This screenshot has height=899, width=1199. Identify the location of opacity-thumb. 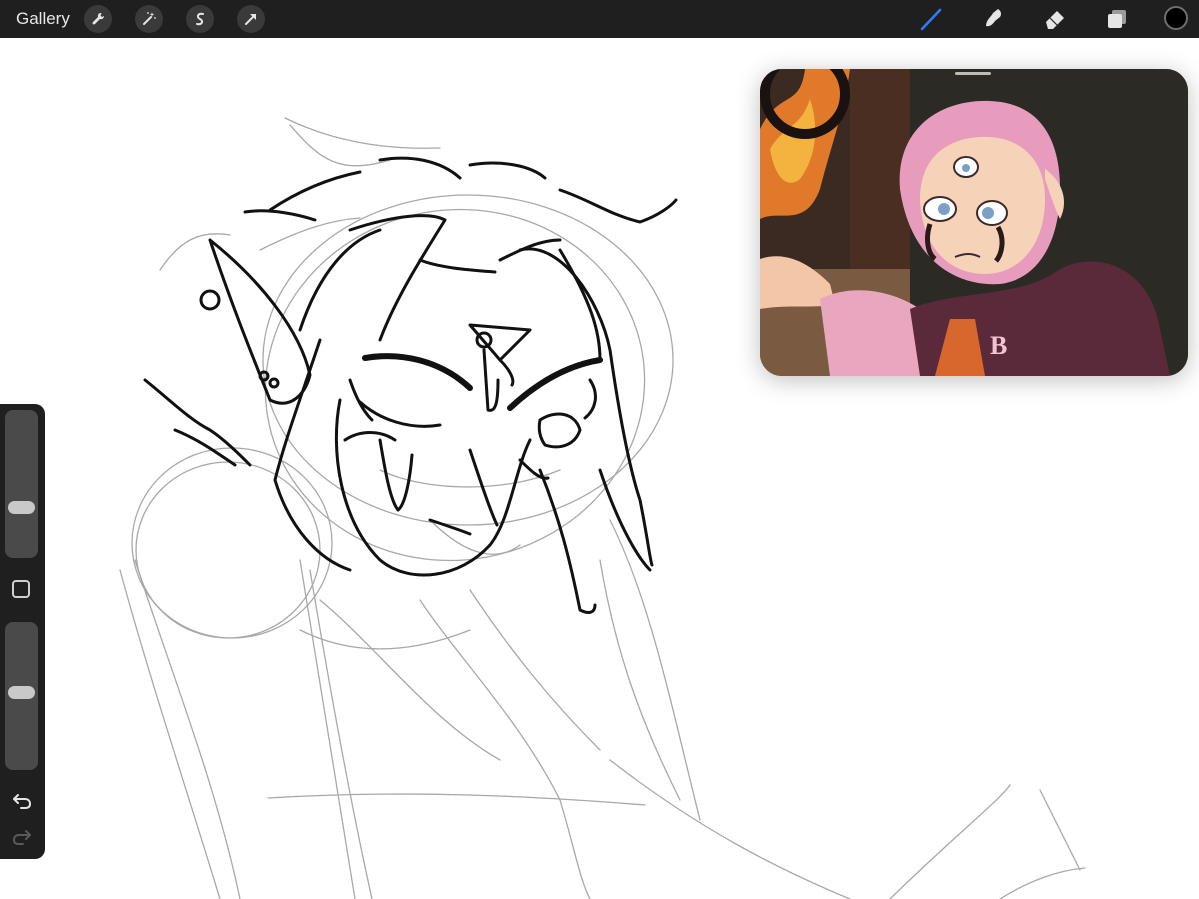
(21, 692).